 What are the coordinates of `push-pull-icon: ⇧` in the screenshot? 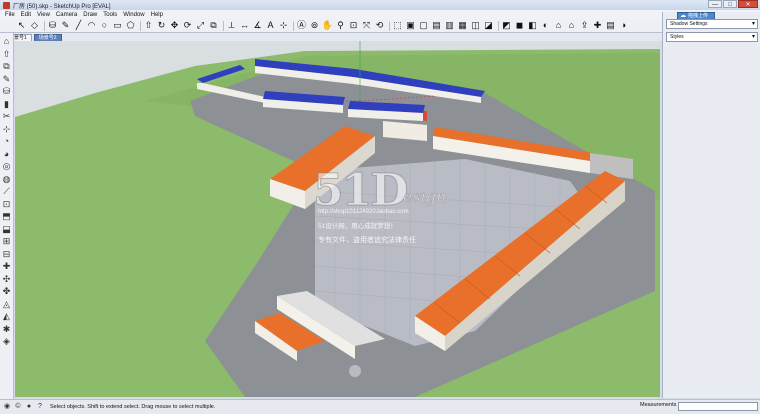 It's located at (148, 25).